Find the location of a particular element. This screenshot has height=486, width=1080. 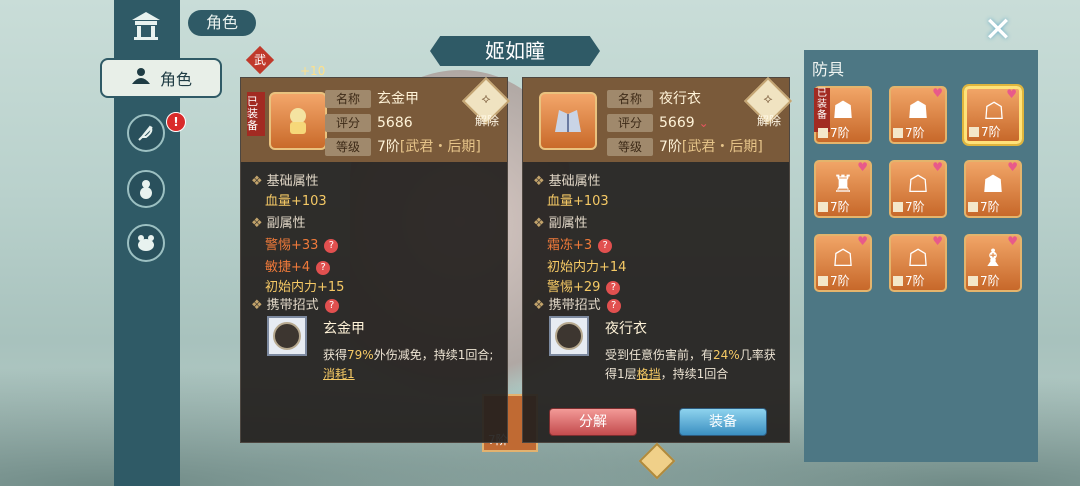

sub-attr-title: ❖ 副属性 is located at coordinates (560, 223).